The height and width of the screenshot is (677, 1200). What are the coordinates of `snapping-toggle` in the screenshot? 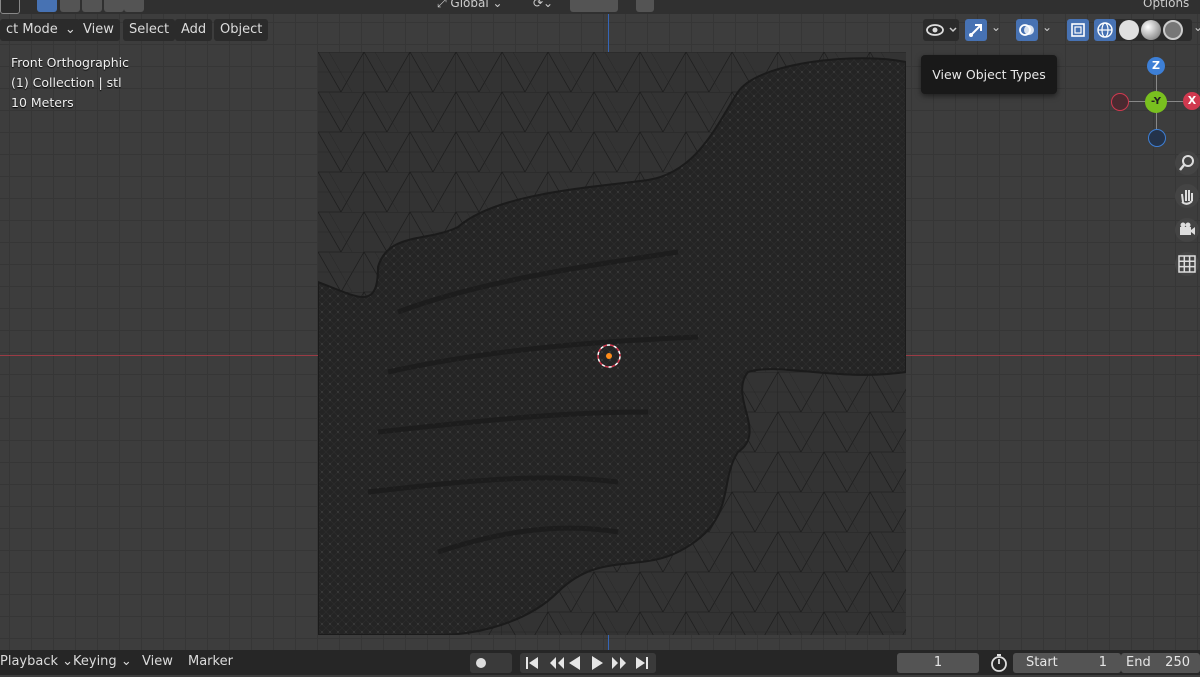 It's located at (594, 6).